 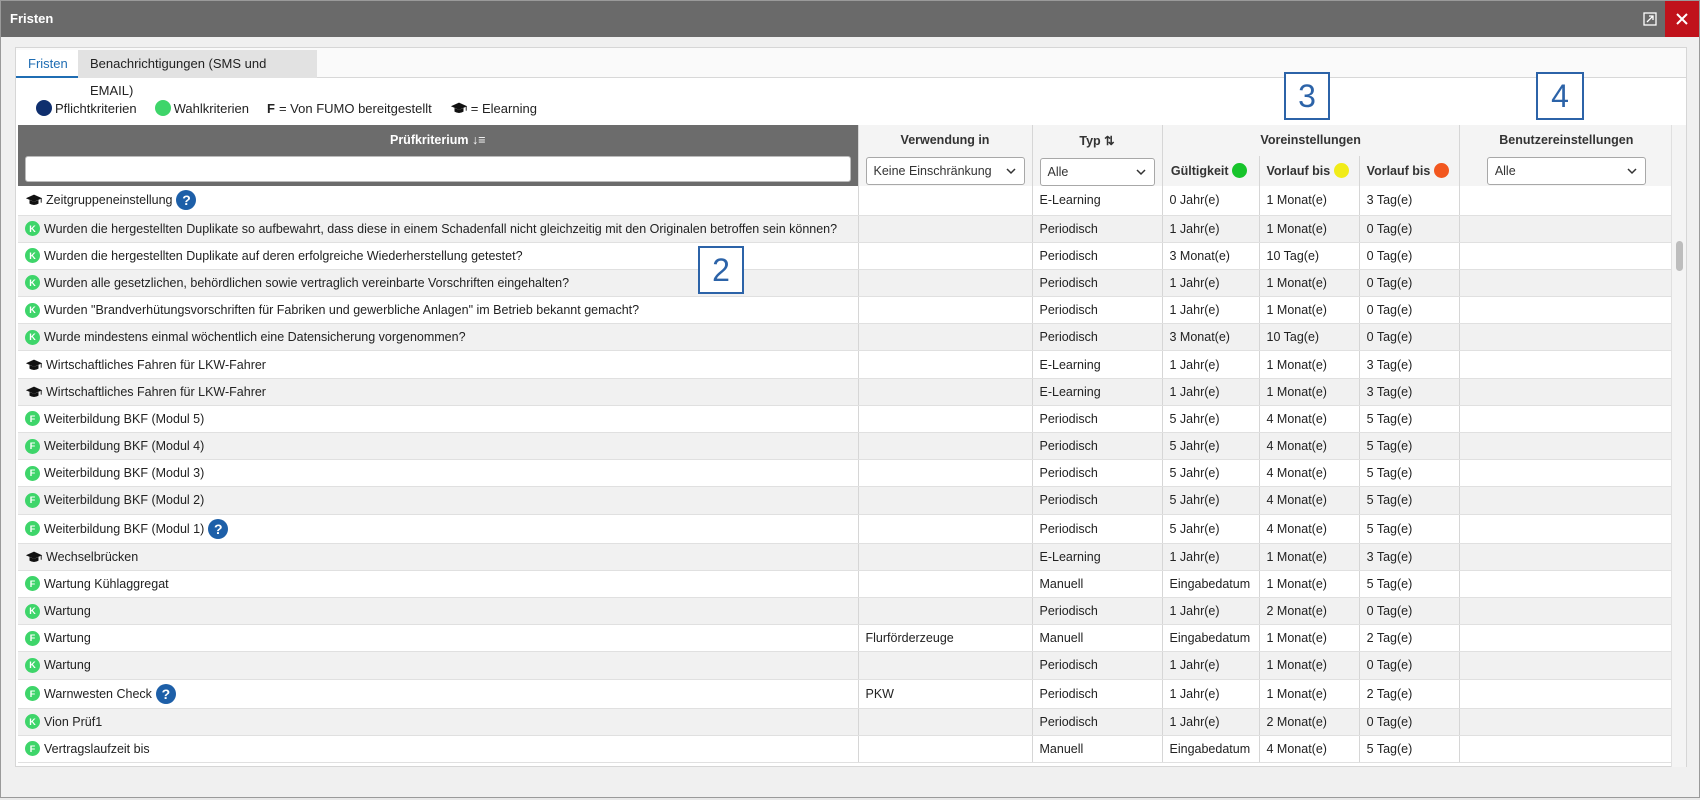 What do you see at coordinates (124, 446) in the screenshot?
I see `criterion-name: Weiterbildung BKF (Modul 4)` at bounding box center [124, 446].